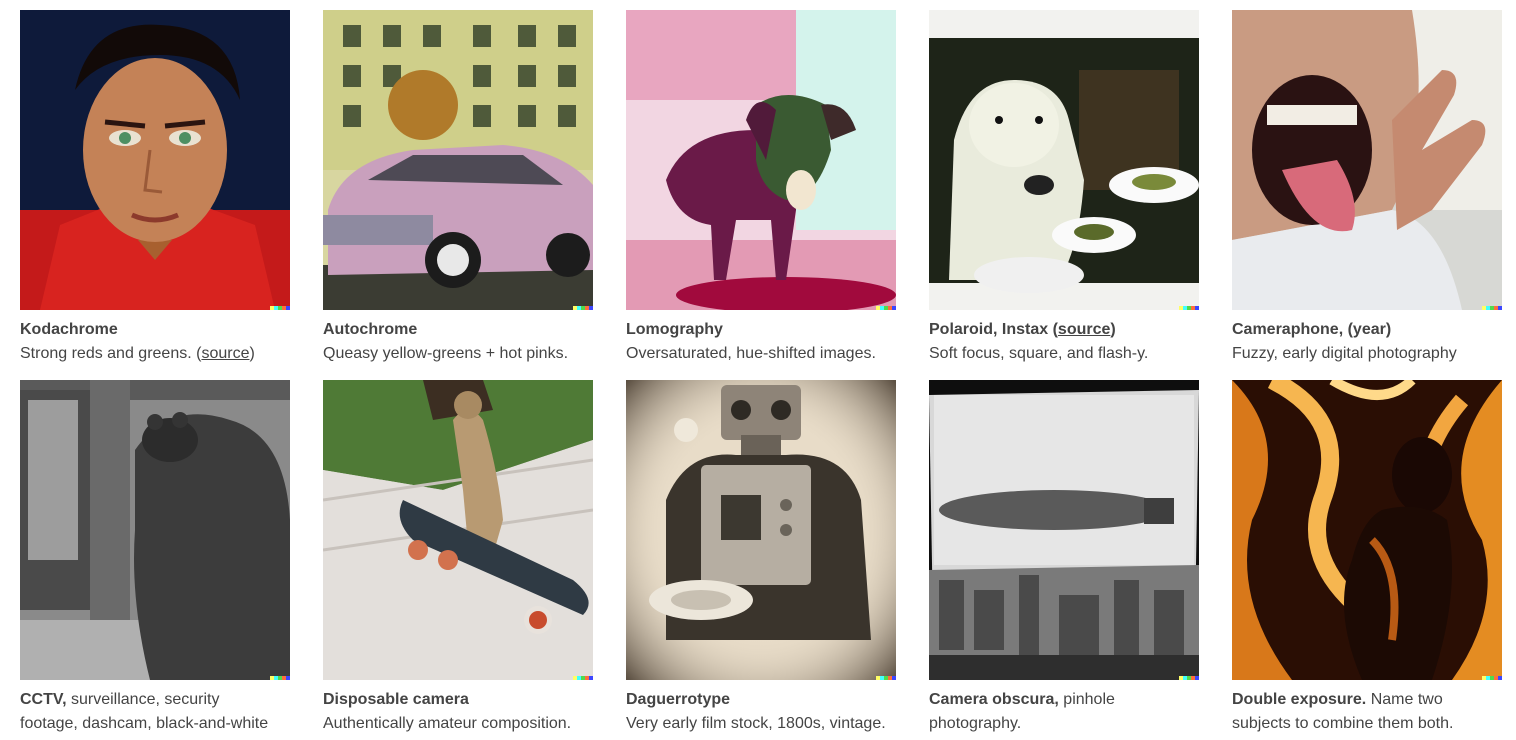 Image resolution: width=1516 pixels, height=740 pixels. What do you see at coordinates (447, 723) in the screenshot?
I see `card-description: Authentically amateur composition.` at bounding box center [447, 723].